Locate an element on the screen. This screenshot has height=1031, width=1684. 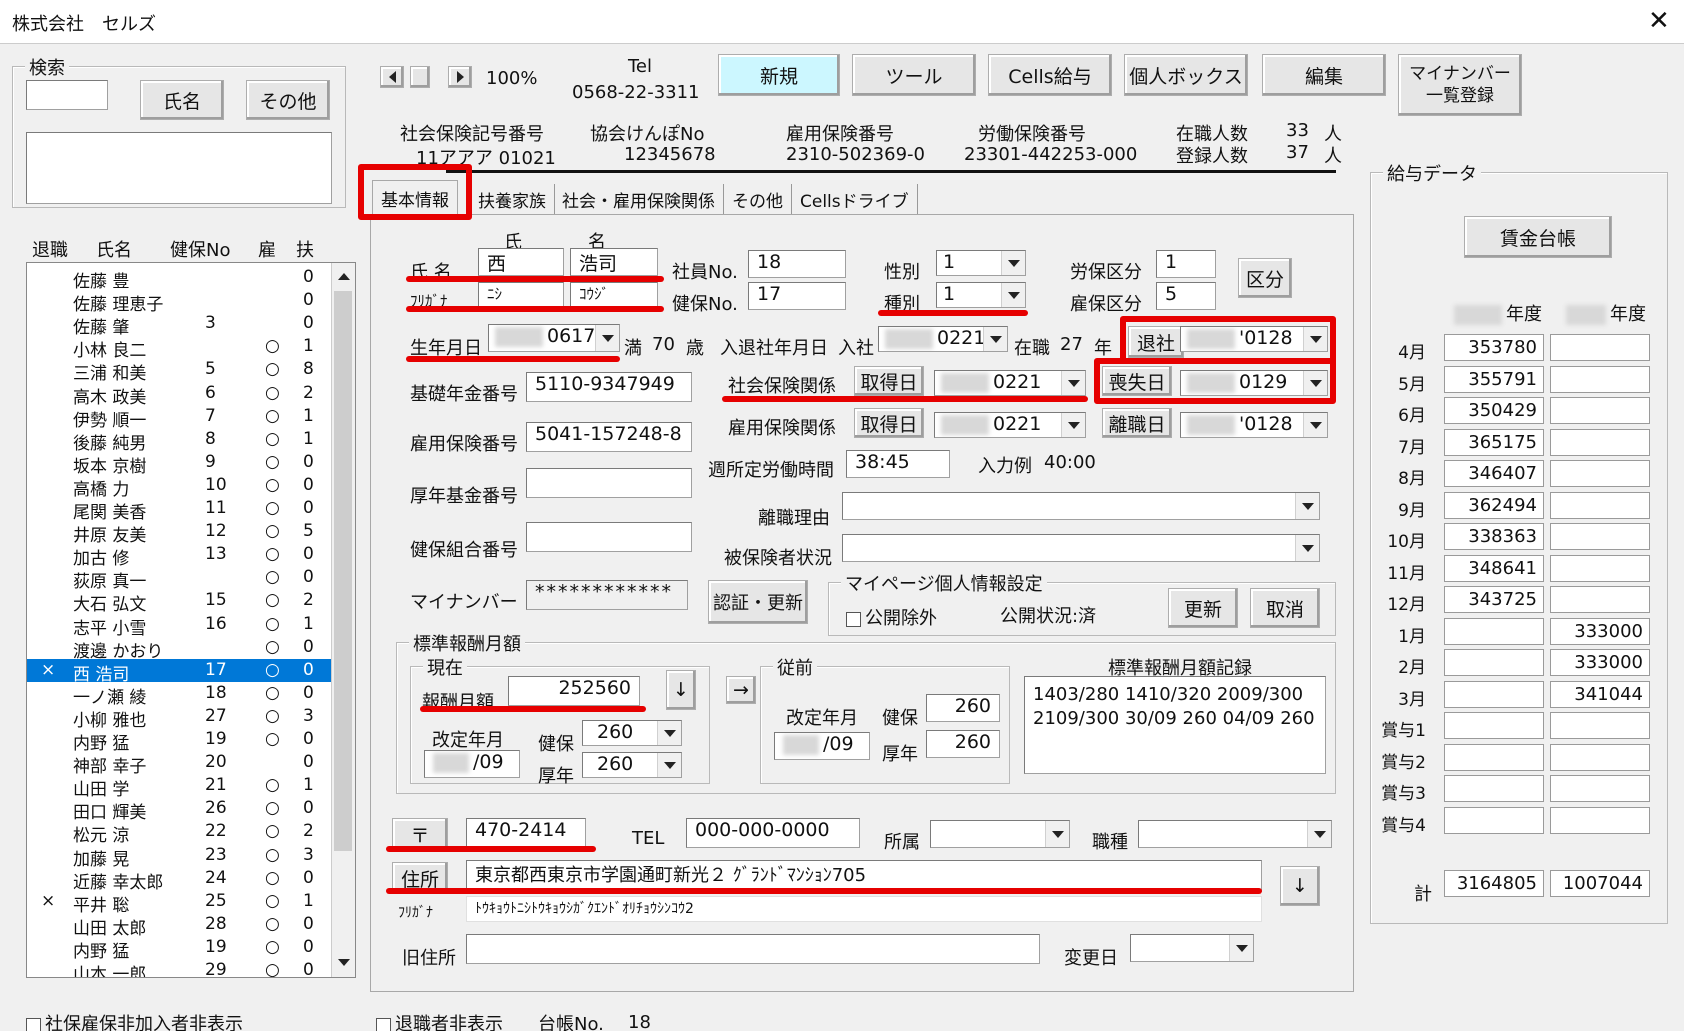
category-button: 区分 is located at coordinates (1265, 278).